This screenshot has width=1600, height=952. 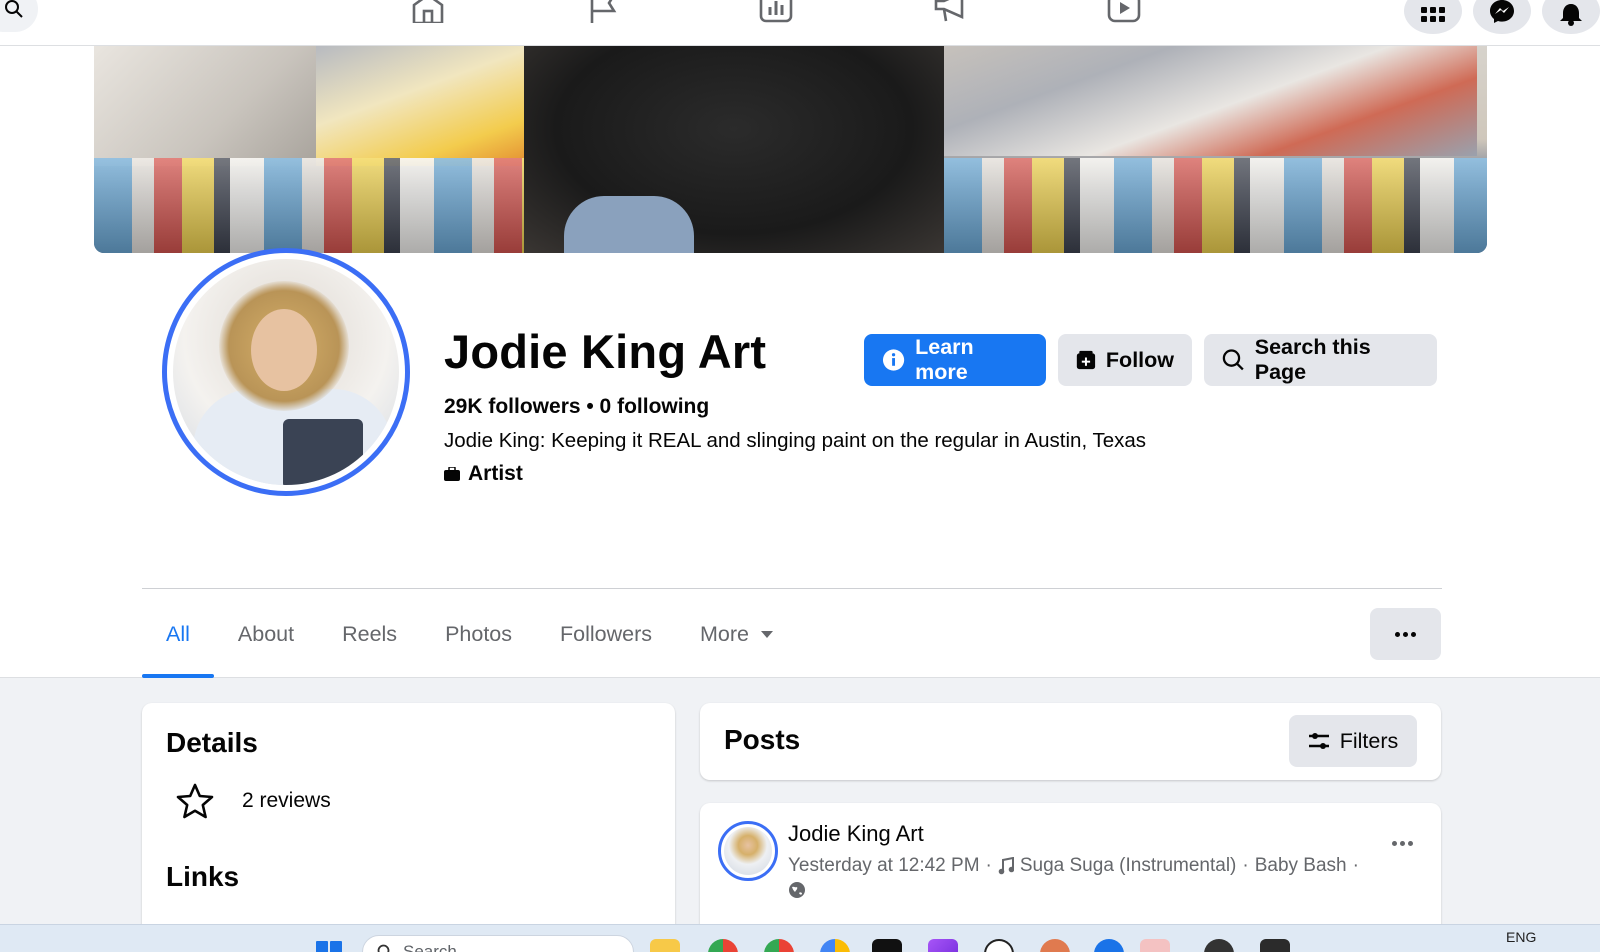 What do you see at coordinates (762, 739) in the screenshot?
I see `posts-title: Posts` at bounding box center [762, 739].